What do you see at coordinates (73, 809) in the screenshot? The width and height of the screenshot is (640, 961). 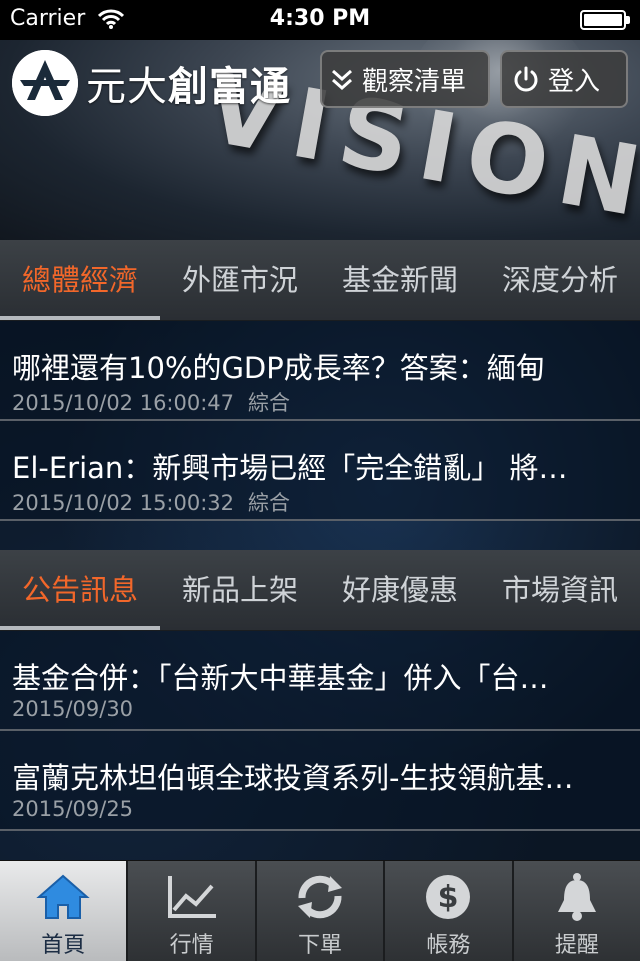 I see `notice-date: 2015/09/25` at bounding box center [73, 809].